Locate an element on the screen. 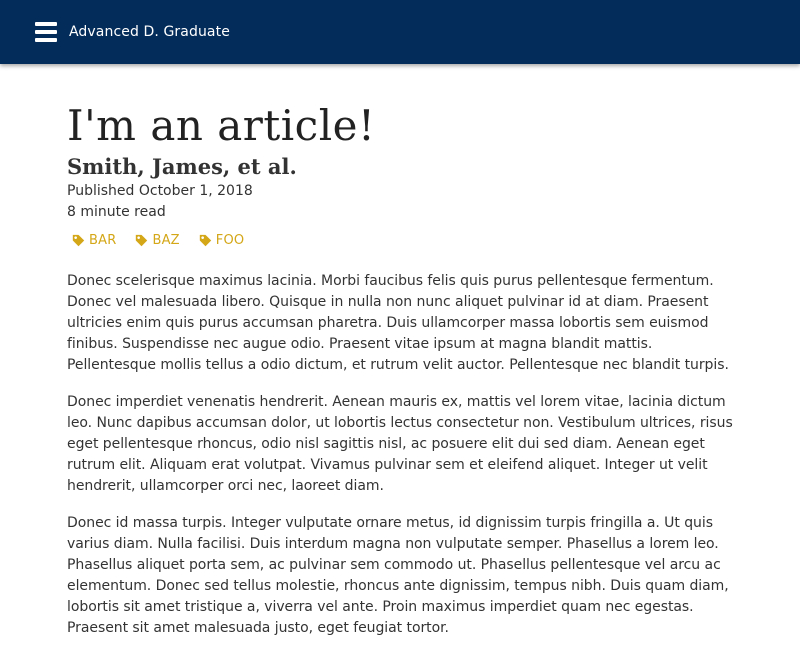  top-navigation-bar: Advanced D. Graduate is located at coordinates (400, 32).